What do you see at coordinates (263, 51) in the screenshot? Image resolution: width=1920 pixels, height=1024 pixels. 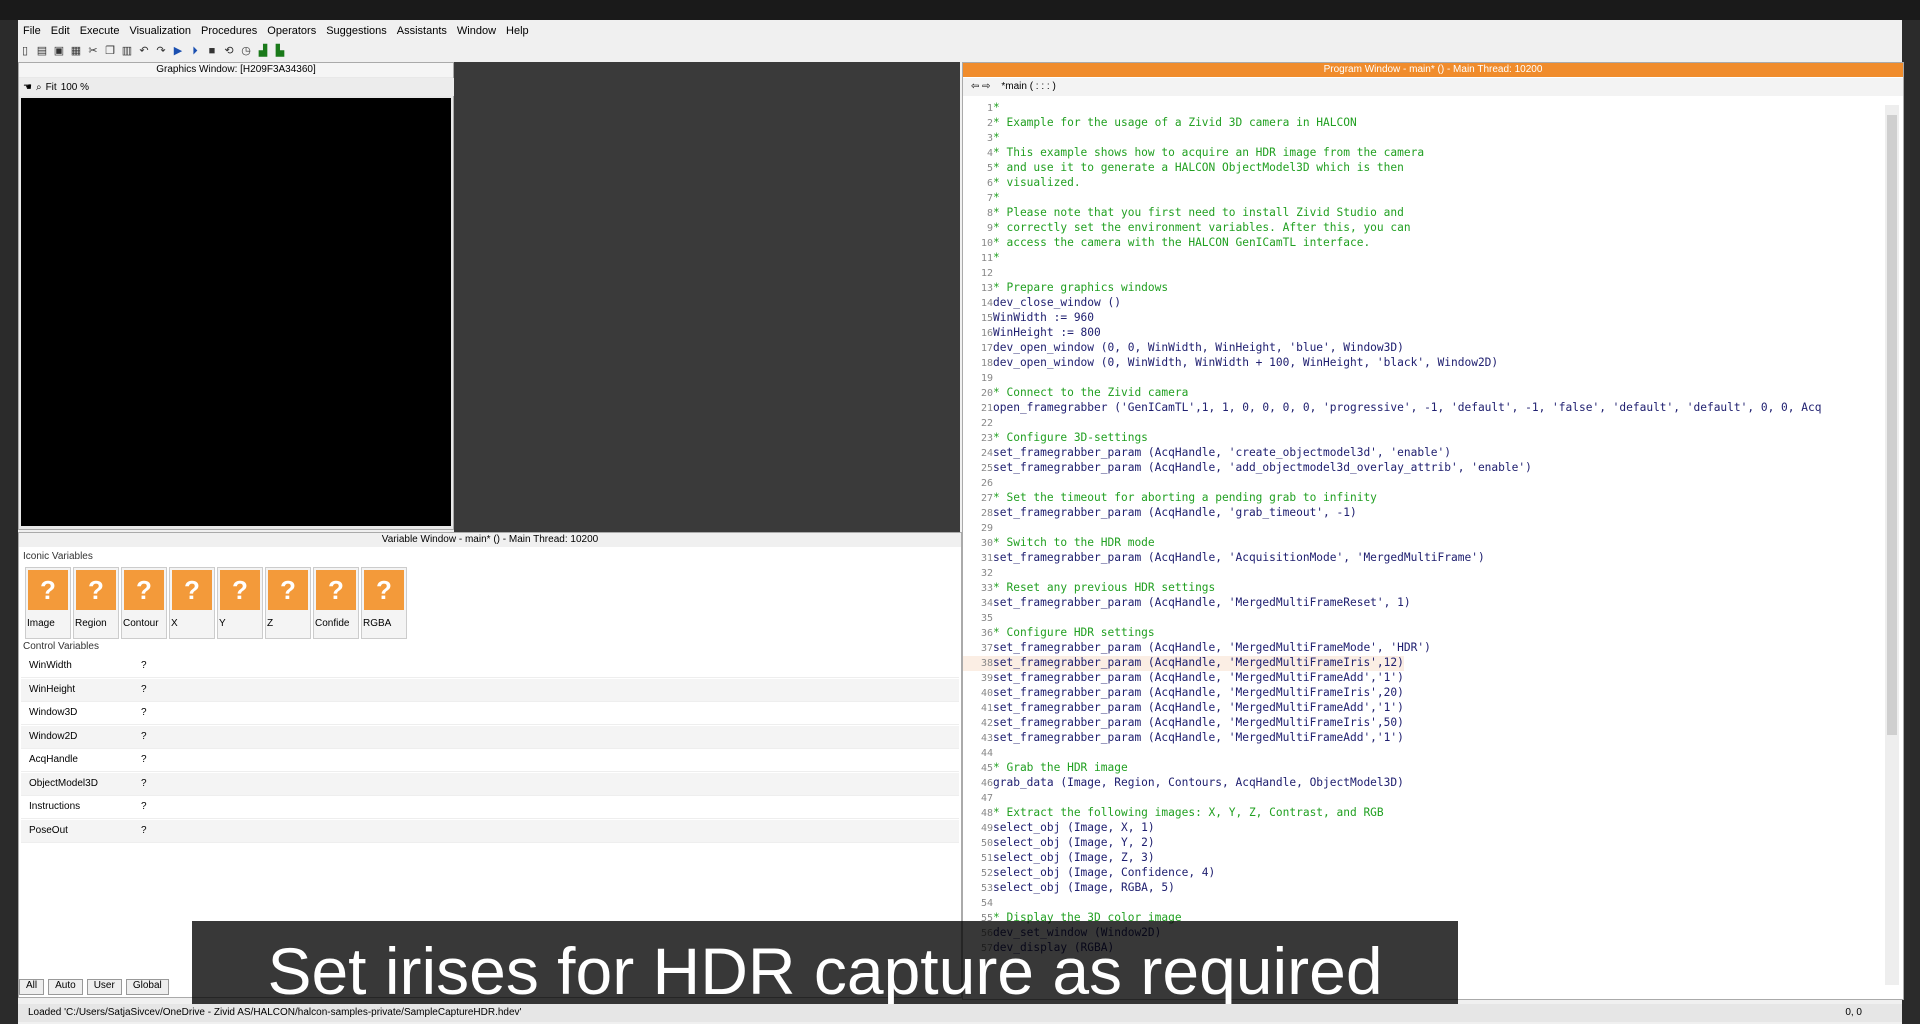 I see `chart-icon: ▟` at bounding box center [263, 51].